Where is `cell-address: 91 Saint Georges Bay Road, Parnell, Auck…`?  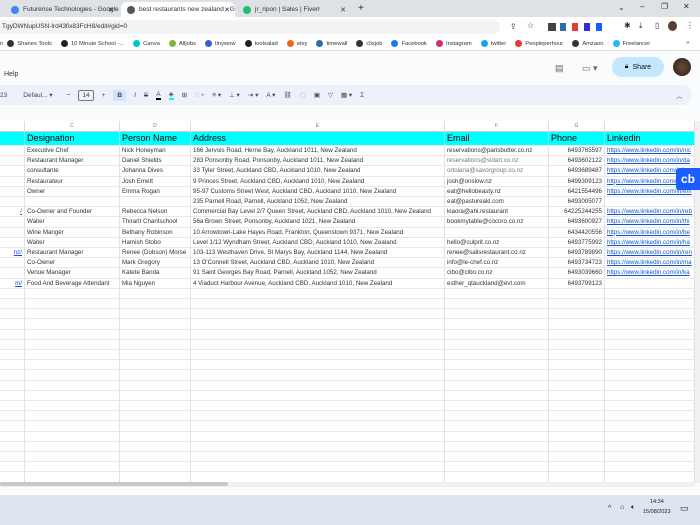
cell-address: 91 Saint Georges Bay Road, Parnell, Auck… is located at coordinates (318, 273).